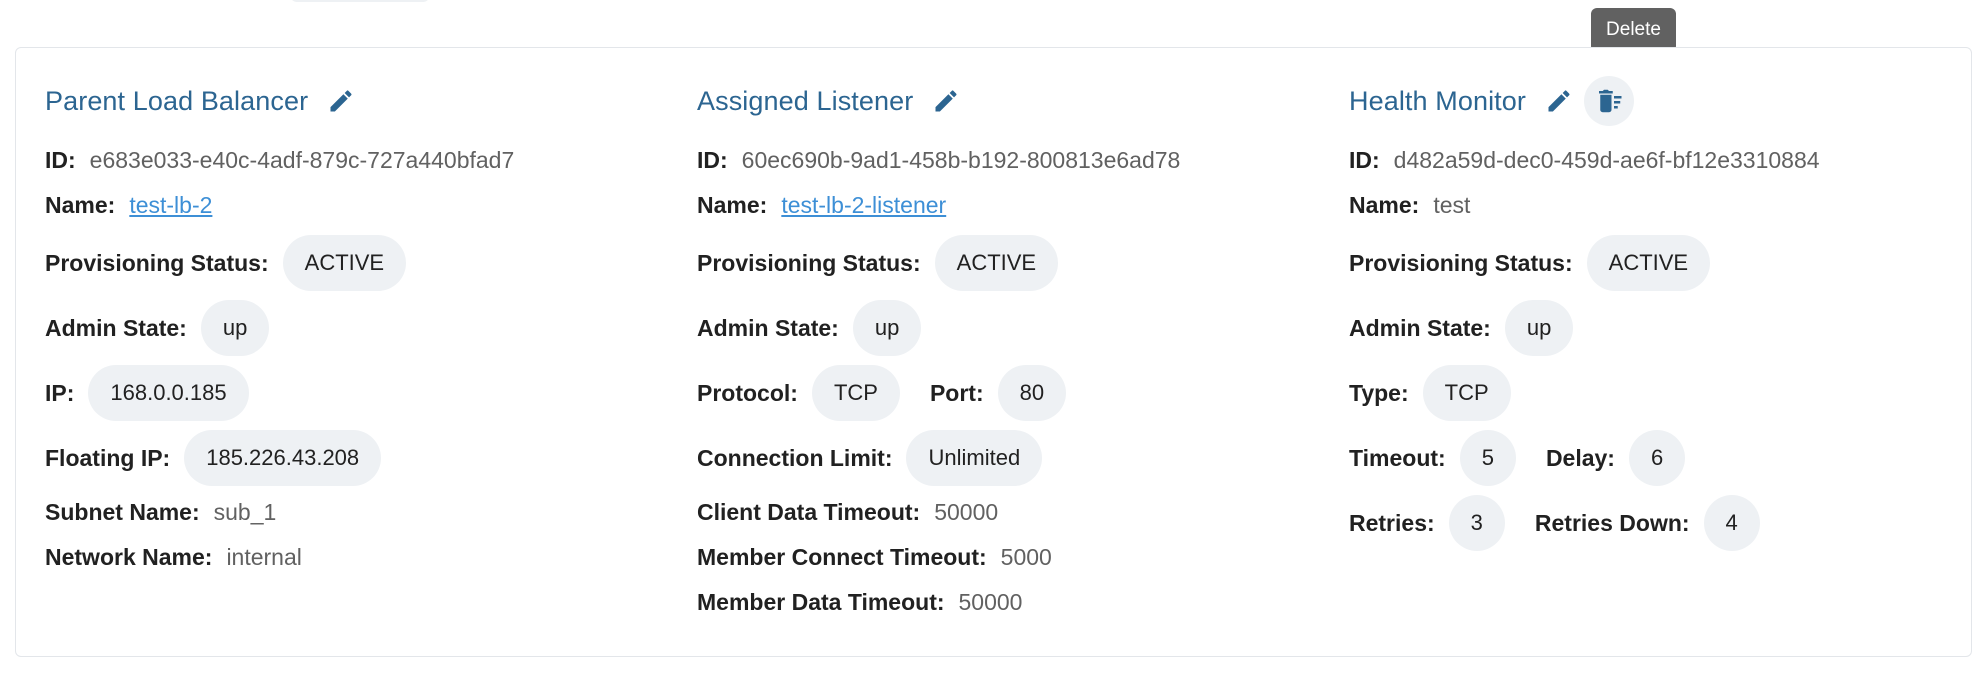 The height and width of the screenshot is (682, 1988). What do you see at coordinates (1606, 160) in the screenshot?
I see `hm-id-value: d482a59d-dec0-459d-ae6f-bf12e3310884` at bounding box center [1606, 160].